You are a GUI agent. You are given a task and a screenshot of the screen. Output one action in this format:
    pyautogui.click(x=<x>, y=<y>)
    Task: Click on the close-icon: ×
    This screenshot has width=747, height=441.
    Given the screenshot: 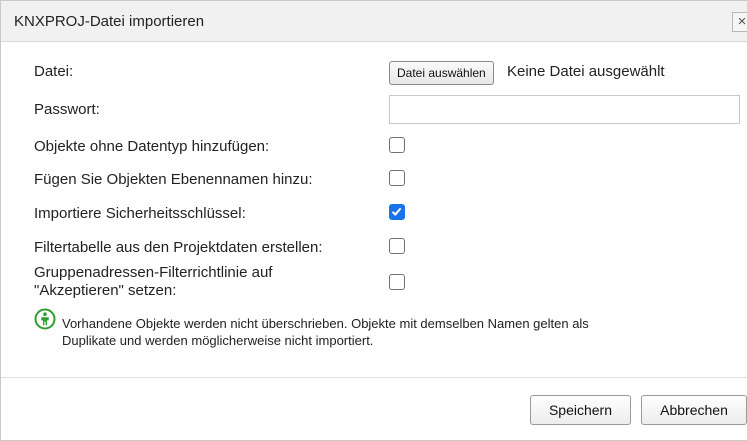 What is the action you would take?
    pyautogui.click(x=739, y=22)
    